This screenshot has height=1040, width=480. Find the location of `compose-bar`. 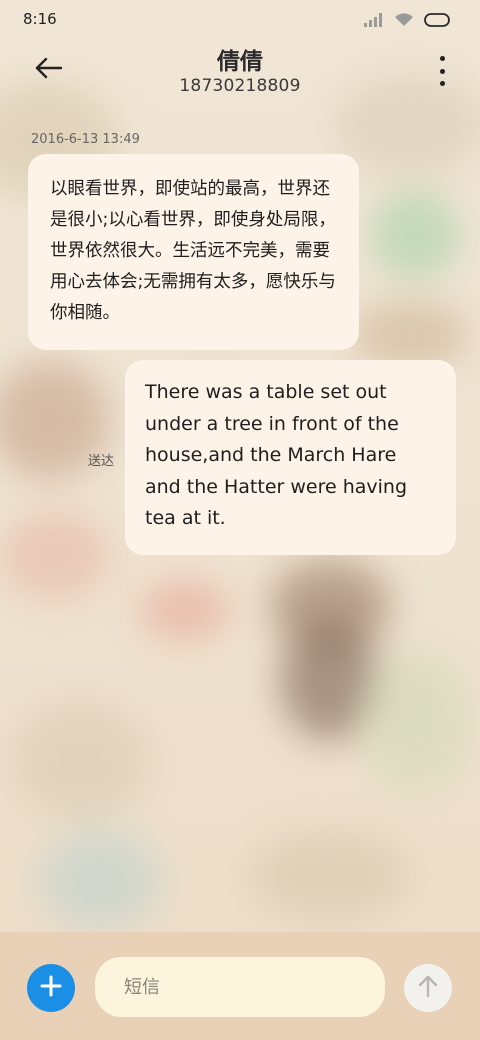

compose-bar is located at coordinates (240, 986).